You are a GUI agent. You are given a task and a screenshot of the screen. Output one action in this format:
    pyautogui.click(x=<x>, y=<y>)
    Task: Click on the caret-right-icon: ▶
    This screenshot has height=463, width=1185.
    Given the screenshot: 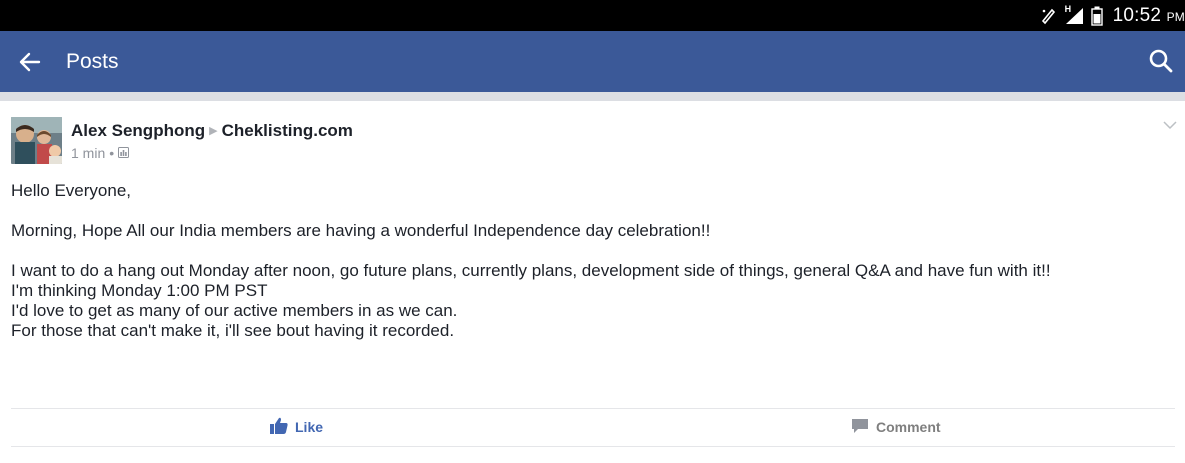 What is the action you would take?
    pyautogui.click(x=213, y=131)
    